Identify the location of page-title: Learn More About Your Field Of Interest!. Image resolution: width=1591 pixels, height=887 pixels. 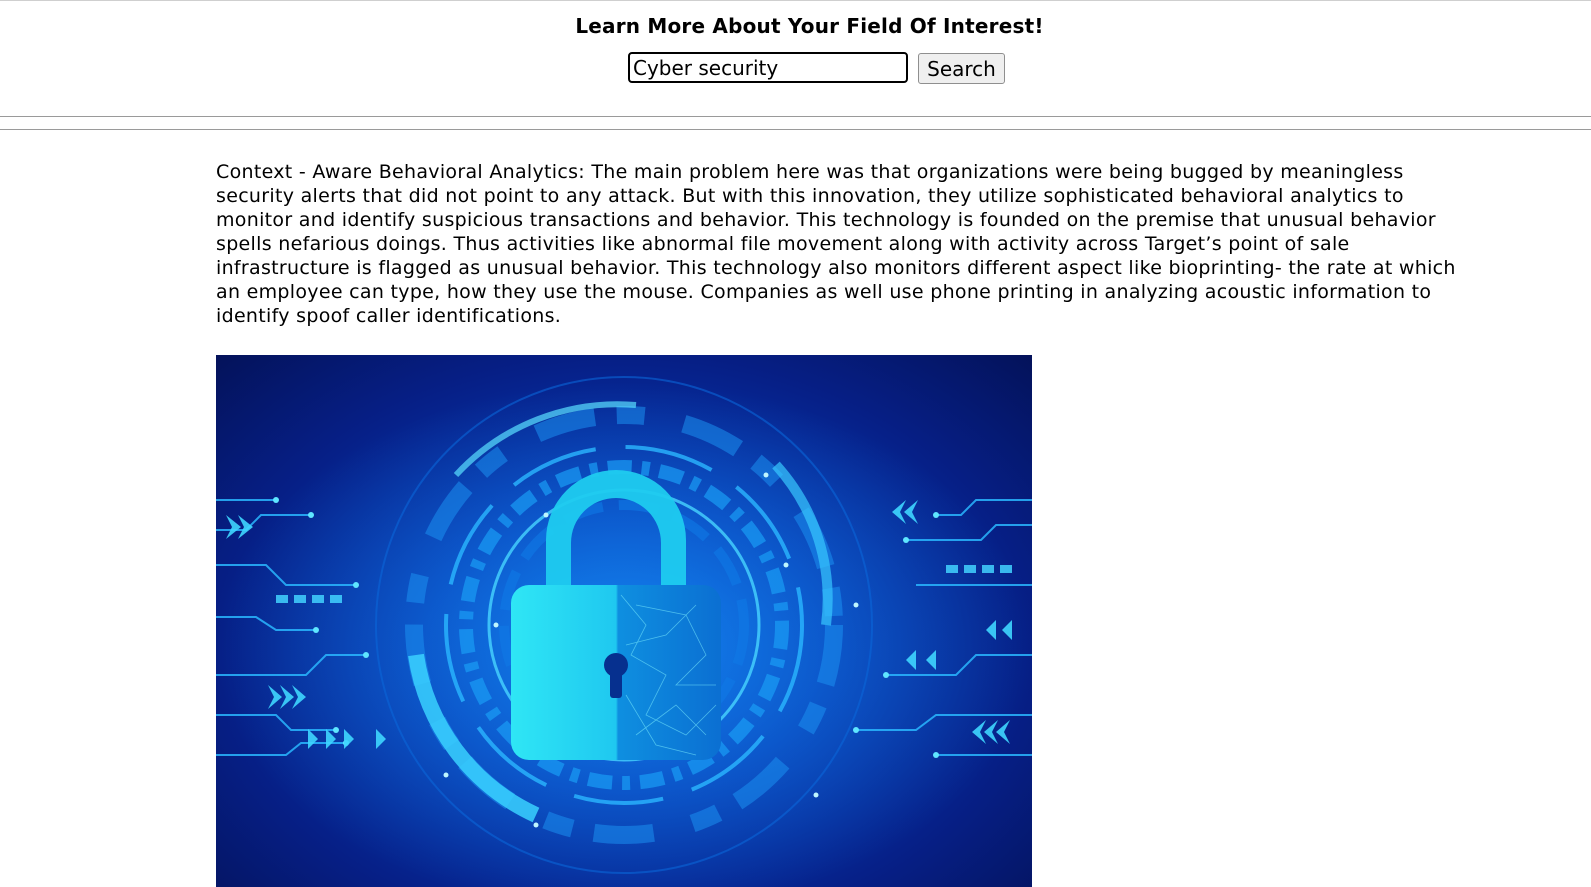
(809, 26).